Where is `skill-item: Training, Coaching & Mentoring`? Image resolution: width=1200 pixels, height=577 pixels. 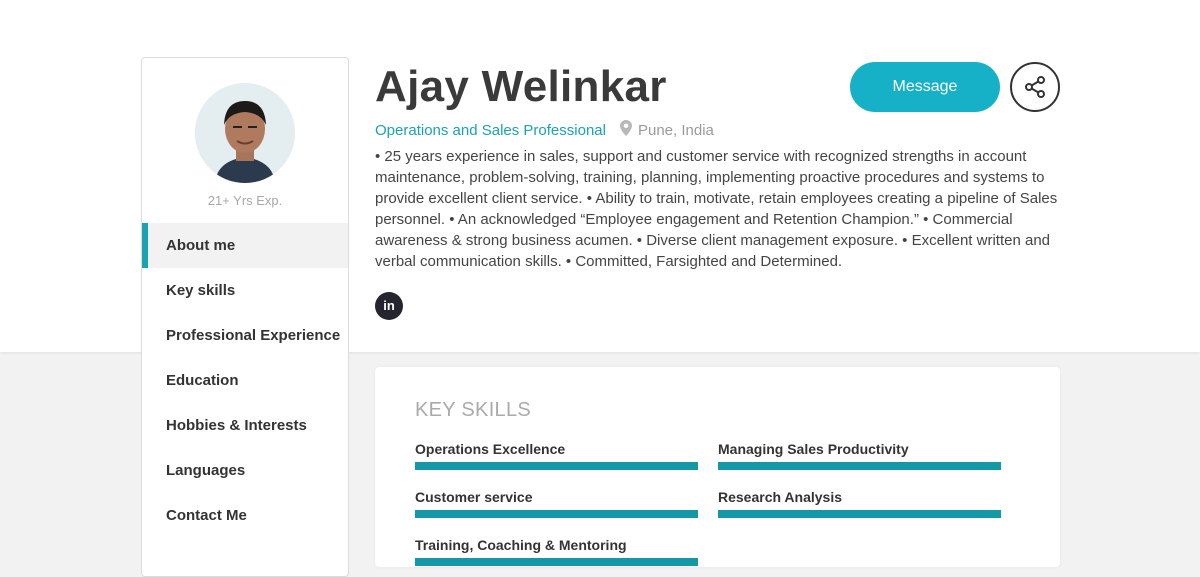
skill-item: Training, Coaching & Mentoring is located at coordinates (556, 551).